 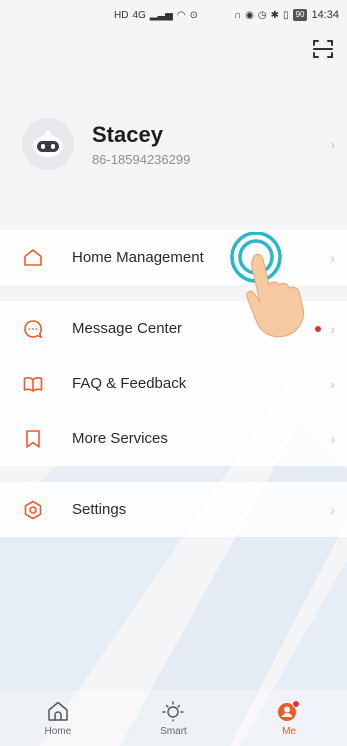 I want to click on settings-hexagon-icon, so click(x=33, y=510).